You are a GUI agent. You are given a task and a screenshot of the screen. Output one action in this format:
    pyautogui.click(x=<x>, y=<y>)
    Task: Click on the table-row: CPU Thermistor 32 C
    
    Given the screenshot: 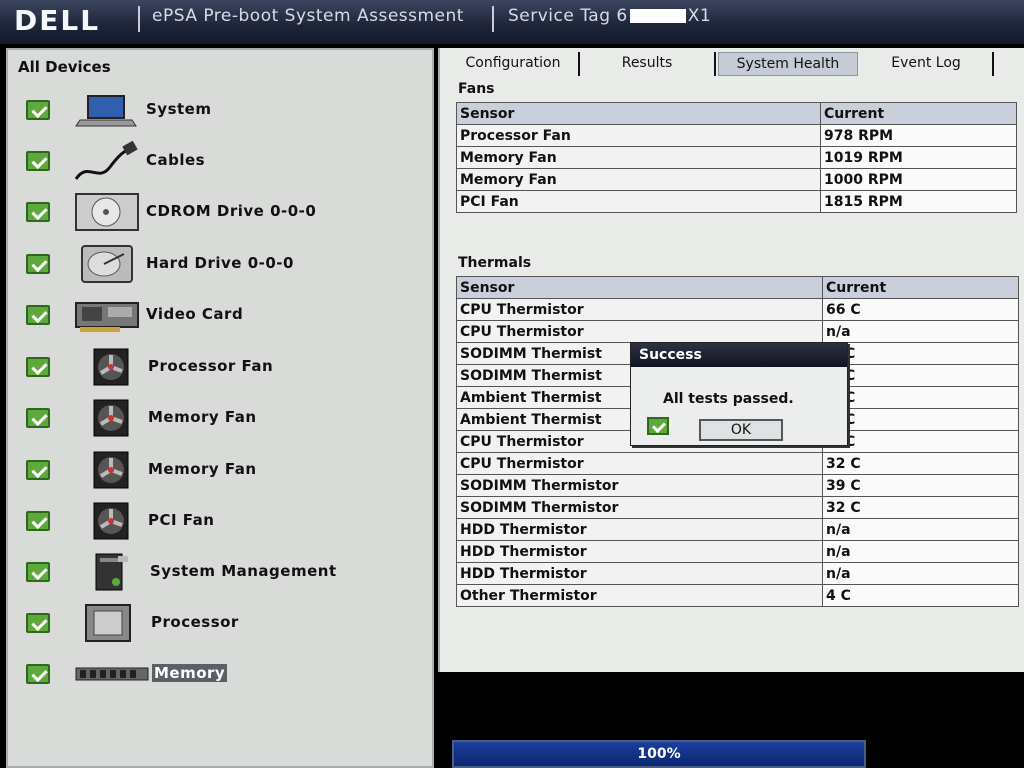 What is the action you would take?
    pyautogui.click(x=737, y=463)
    